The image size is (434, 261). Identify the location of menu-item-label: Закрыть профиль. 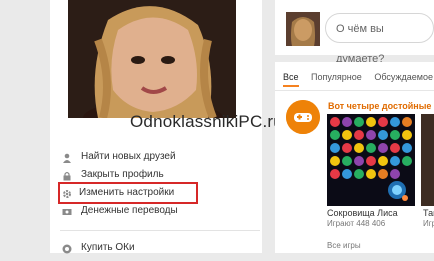
(122, 174).